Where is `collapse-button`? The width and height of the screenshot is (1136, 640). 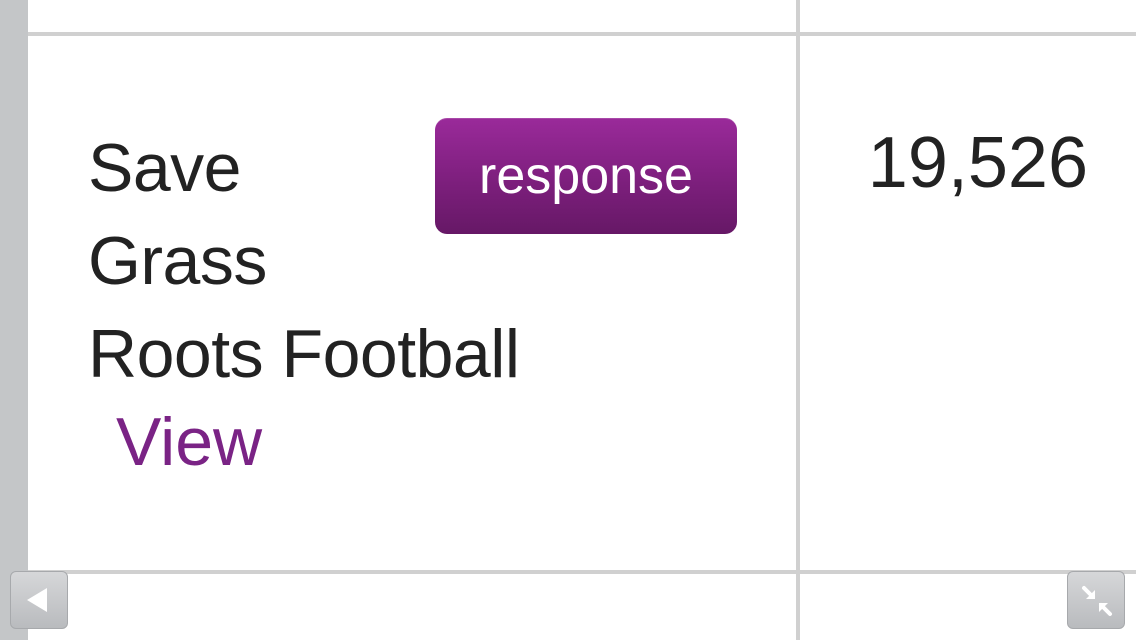
collapse-button is located at coordinates (1096, 600).